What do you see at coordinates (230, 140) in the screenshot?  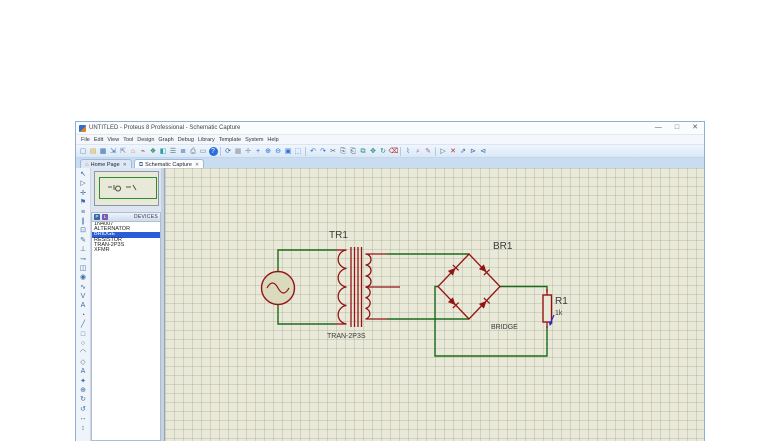 I see `menu-template: Template` at bounding box center [230, 140].